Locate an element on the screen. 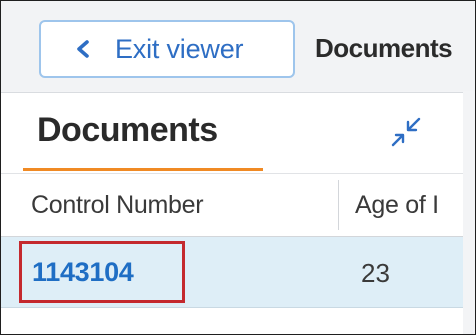  control-number-link: 1143104 is located at coordinates (102, 272).